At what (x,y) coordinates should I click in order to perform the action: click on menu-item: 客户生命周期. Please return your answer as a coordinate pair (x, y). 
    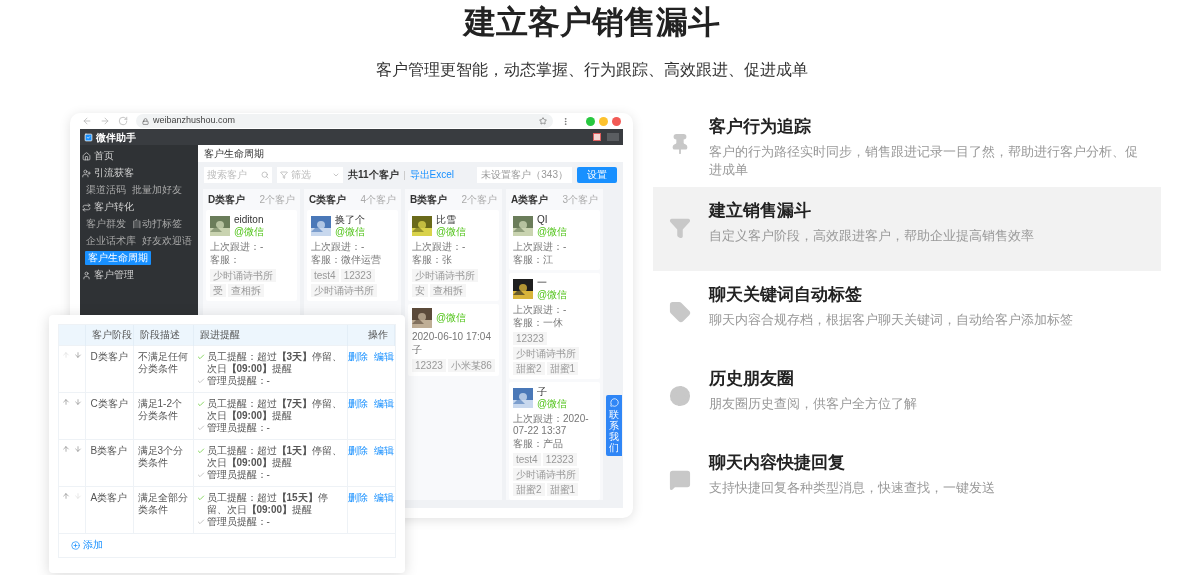
    Looking at the image, I should click on (118, 258).